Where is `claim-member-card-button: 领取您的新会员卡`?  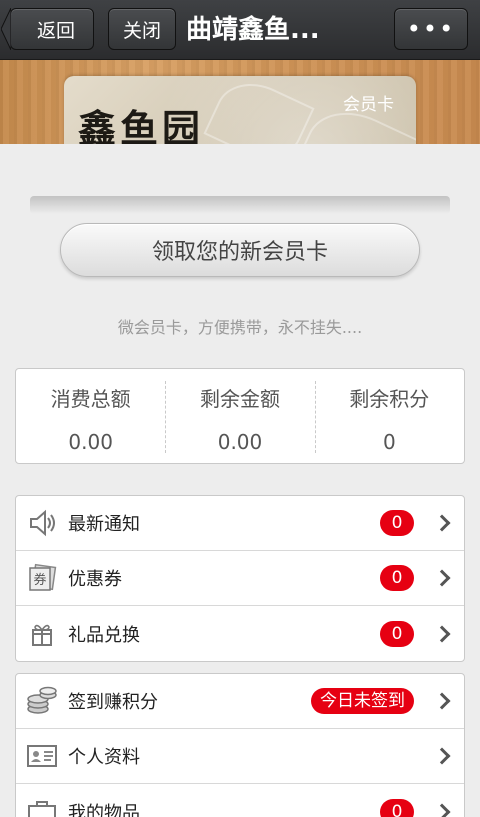
claim-member-card-button: 领取您的新会员卡 is located at coordinates (240, 250).